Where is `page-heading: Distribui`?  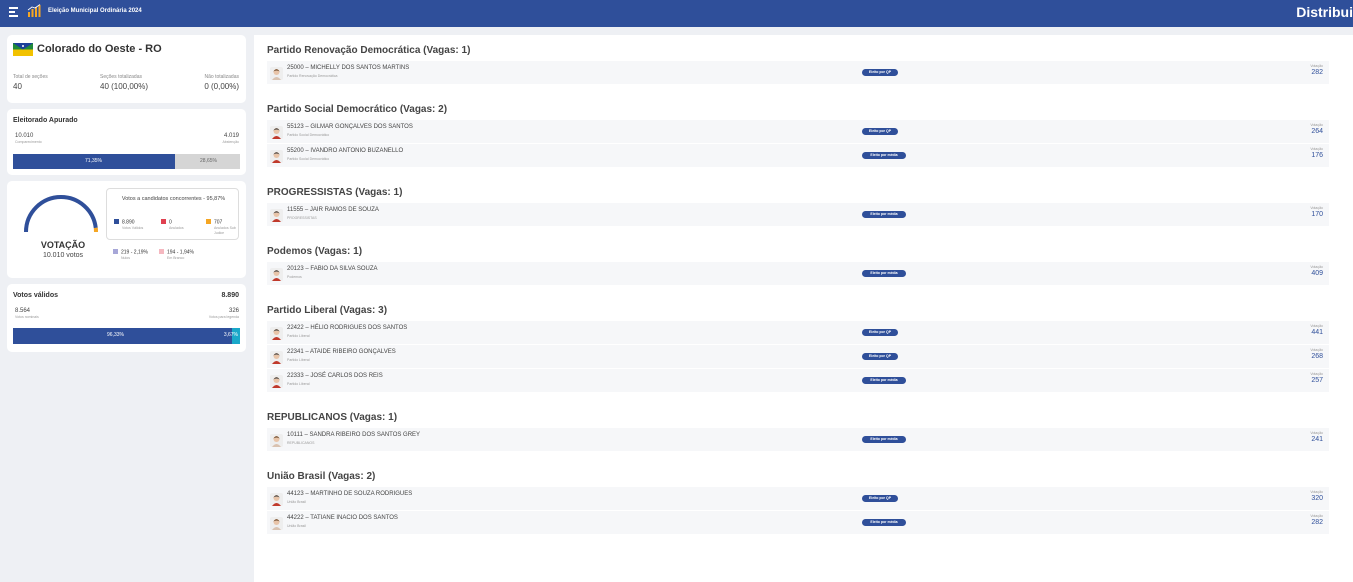 page-heading: Distribui is located at coordinates (1324, 12).